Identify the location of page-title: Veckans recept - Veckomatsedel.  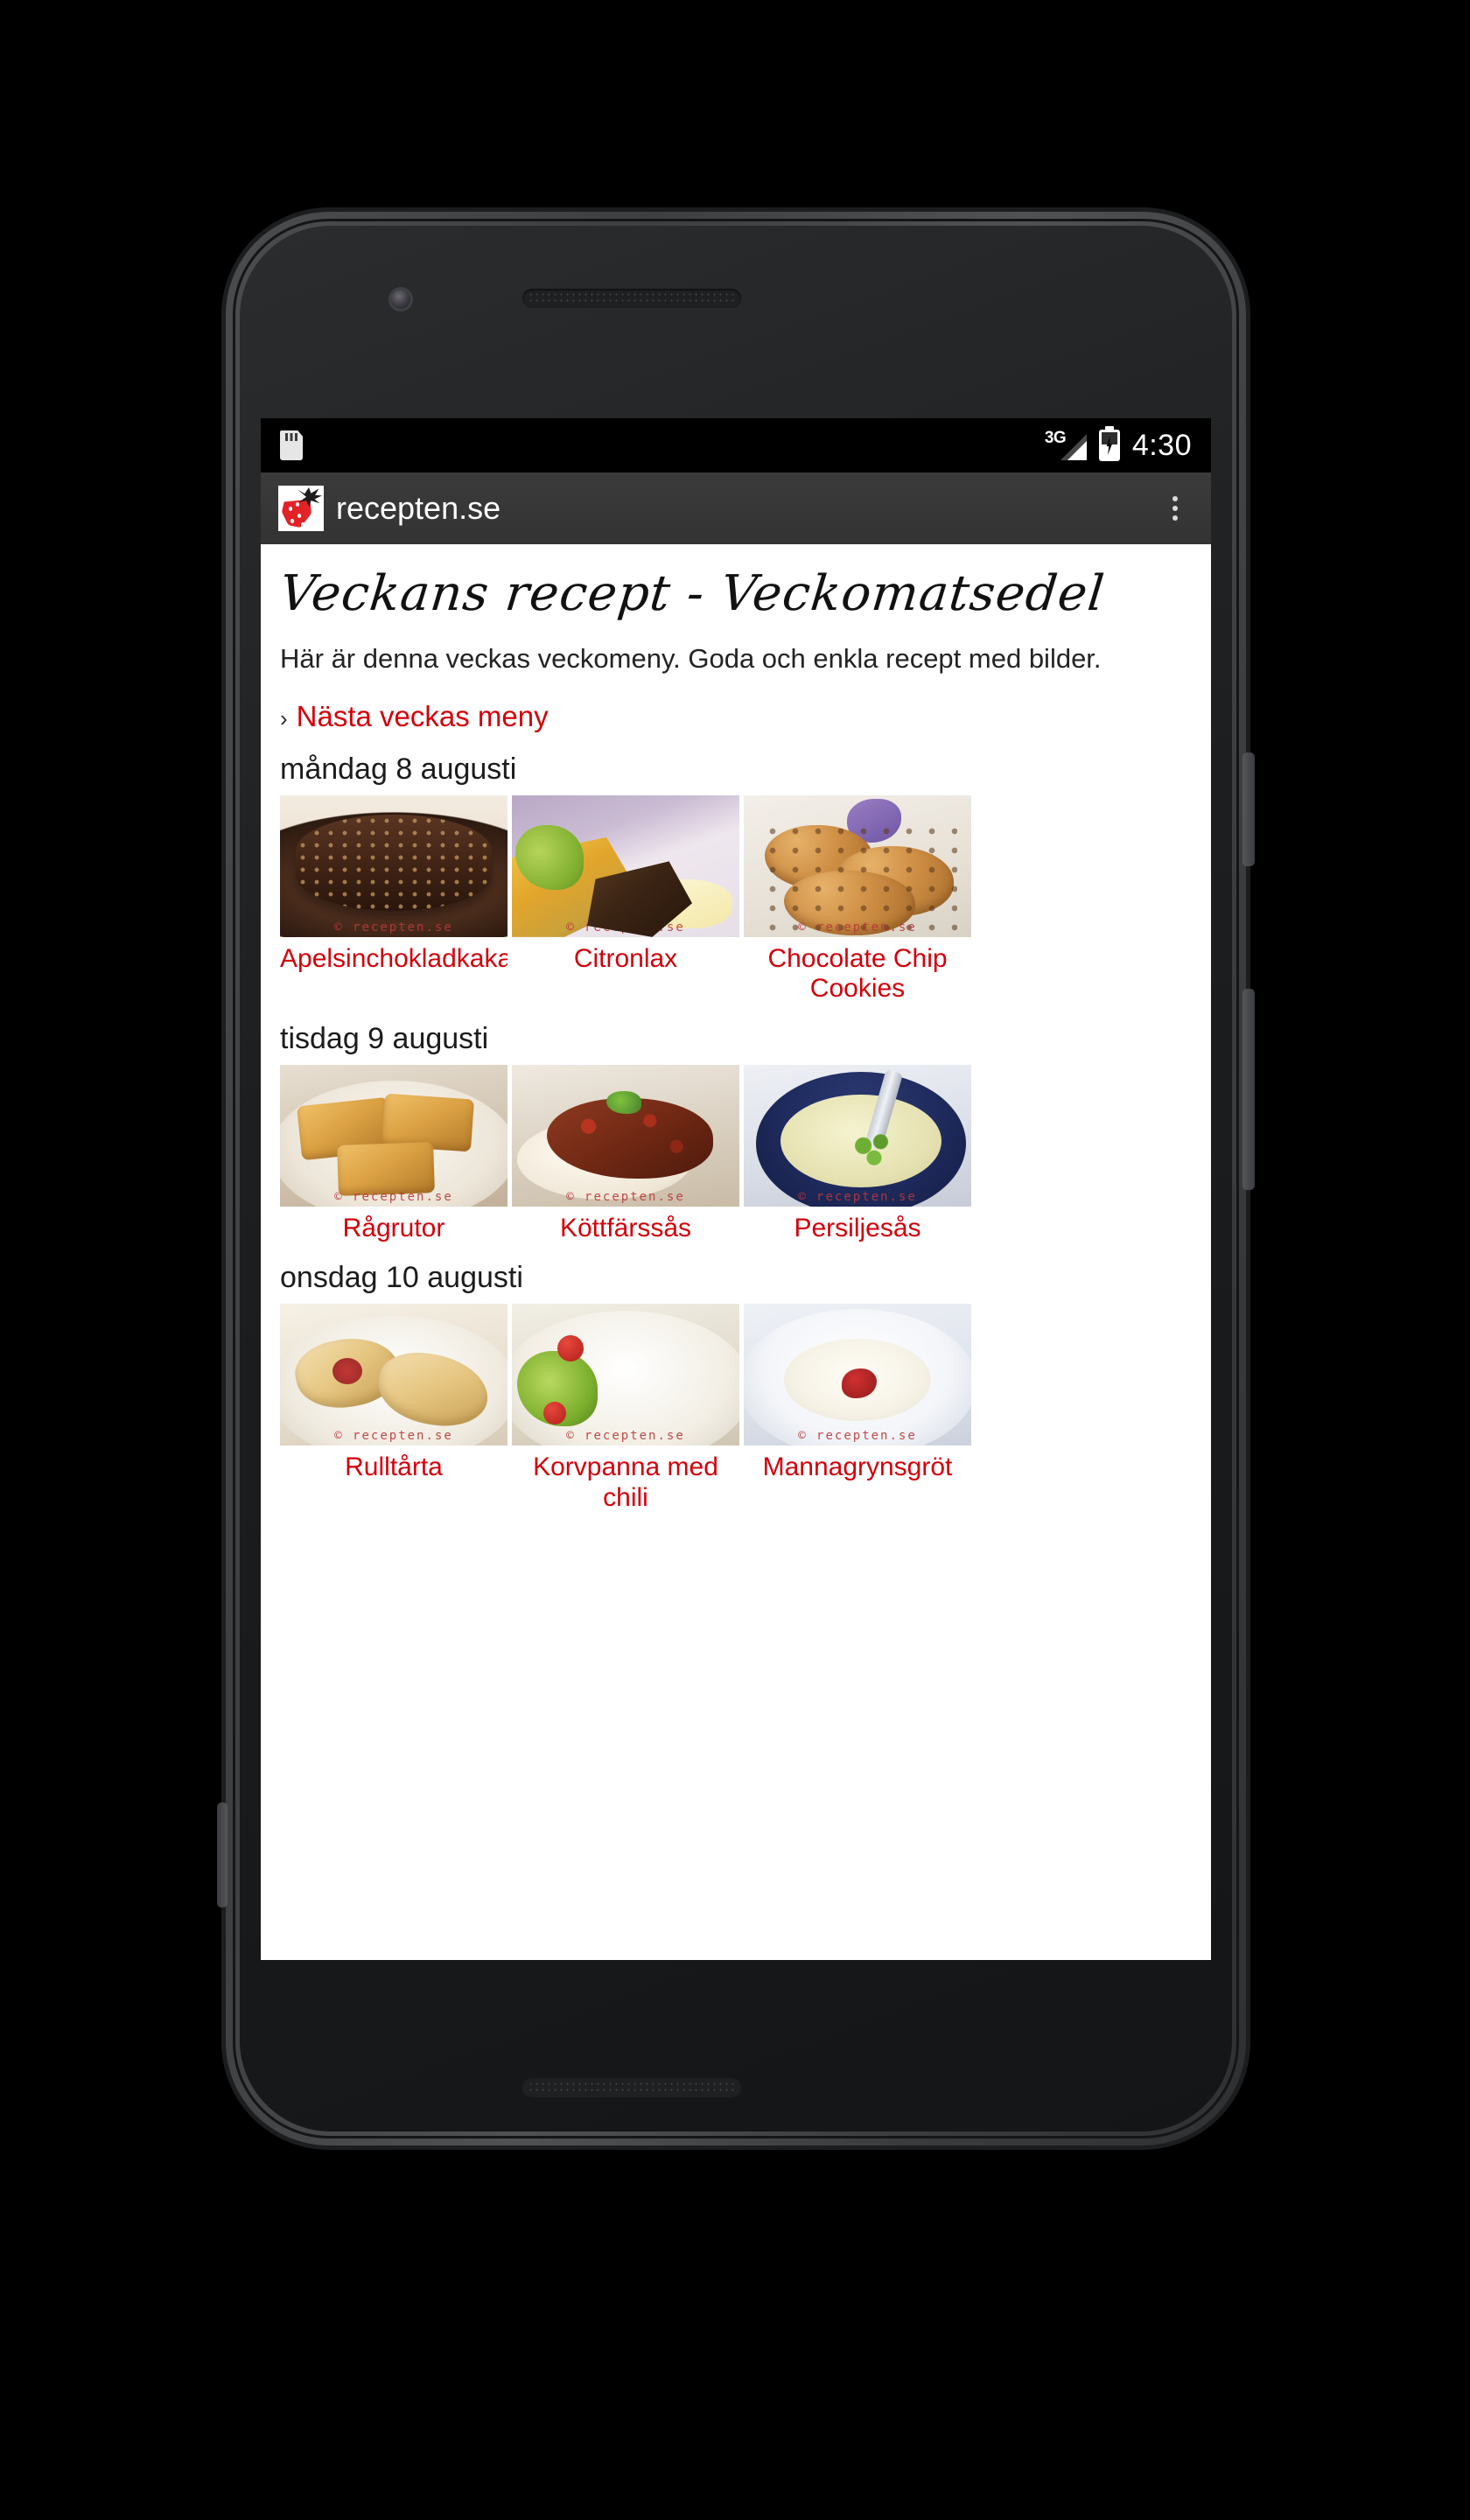
(692, 593).